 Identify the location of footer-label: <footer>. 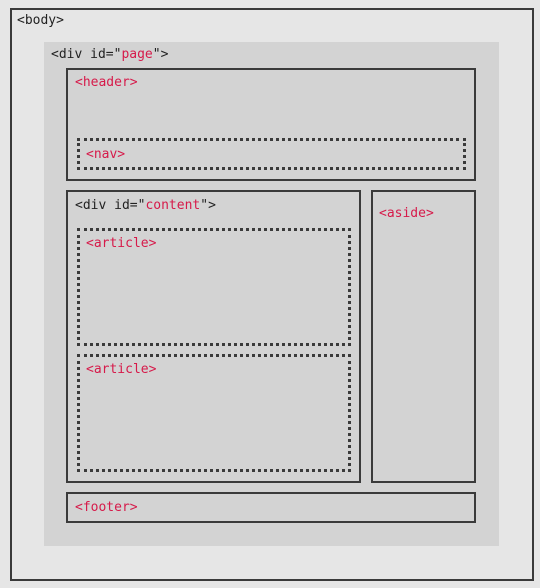
(106, 507).